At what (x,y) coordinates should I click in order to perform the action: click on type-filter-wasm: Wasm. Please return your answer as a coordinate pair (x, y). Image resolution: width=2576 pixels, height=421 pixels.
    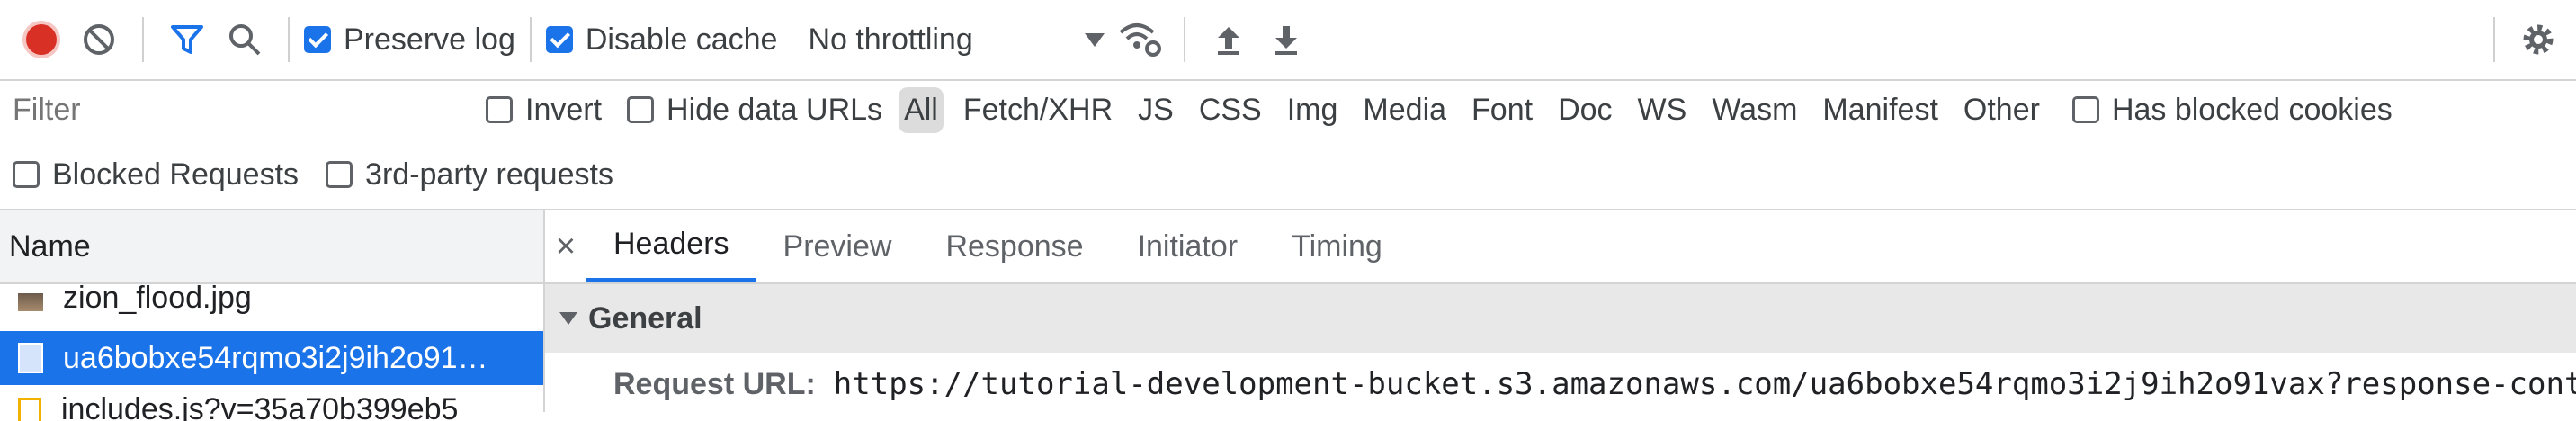
    Looking at the image, I should click on (1754, 110).